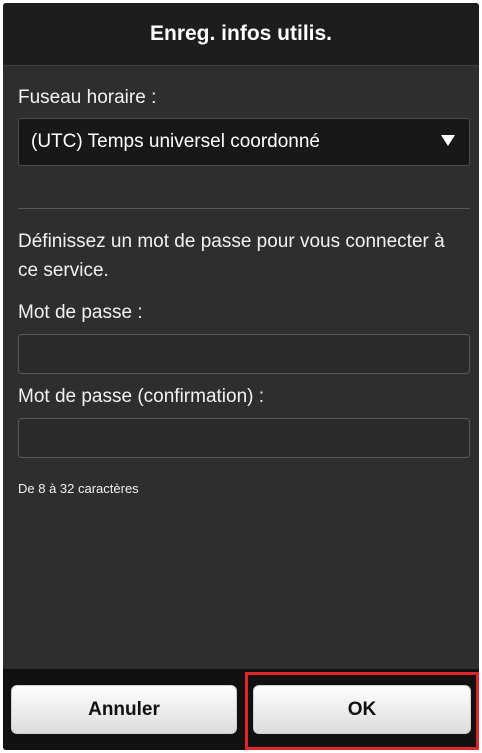 Image resolution: width=482 pixels, height=753 pixels. Describe the element at coordinates (241, 709) in the screenshot. I see `footer-bar: Annuler OK` at that location.